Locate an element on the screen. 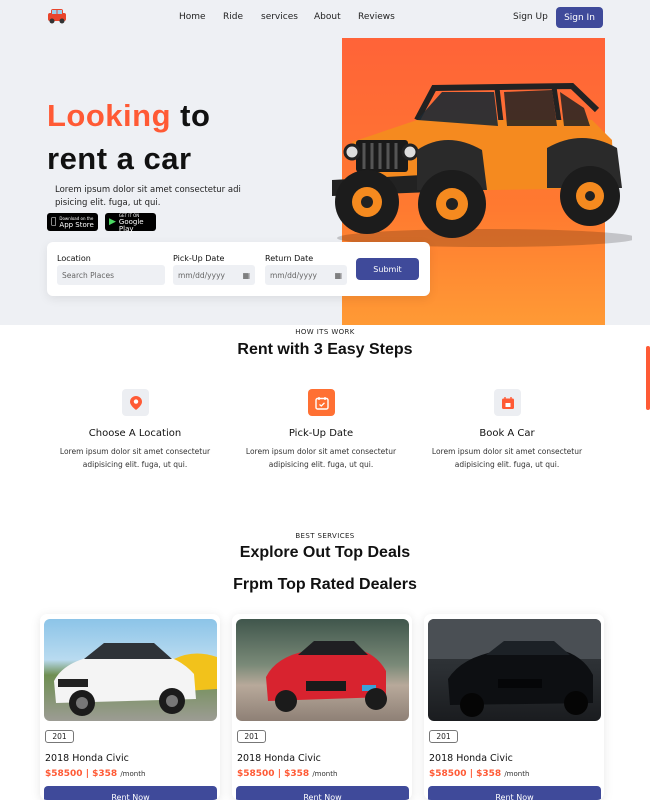  google-play-text: GET IT ON Google Play is located at coordinates (135, 222).